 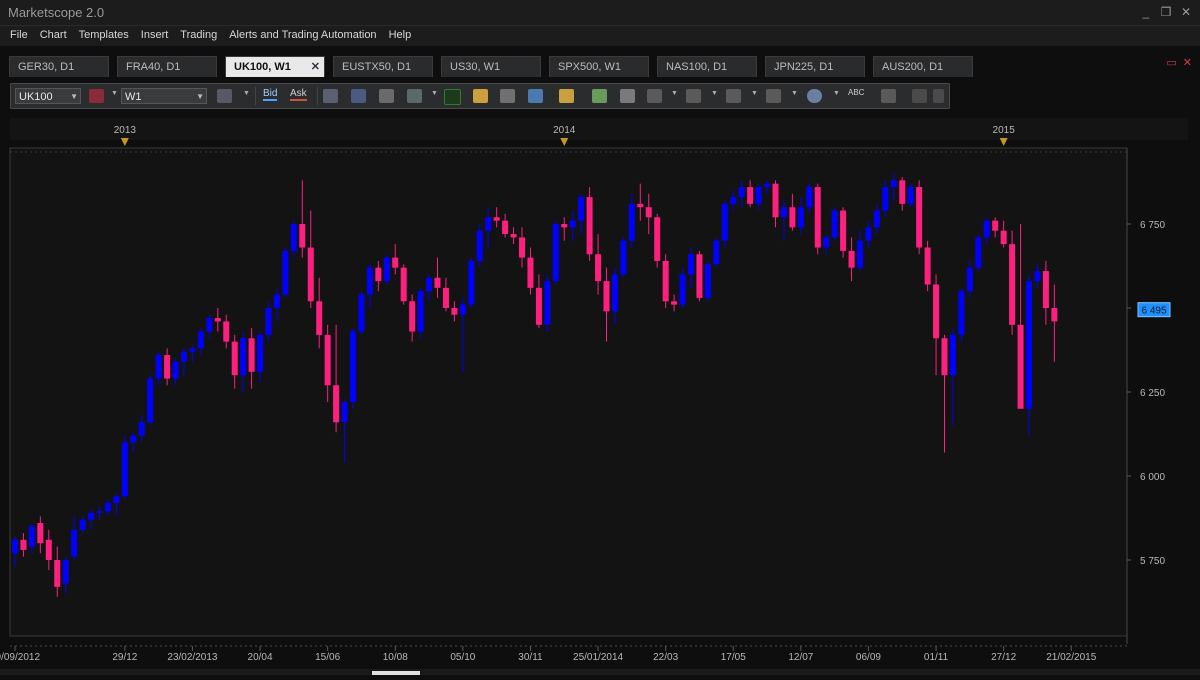 I want to click on eraser-icon, so click(x=888, y=96).